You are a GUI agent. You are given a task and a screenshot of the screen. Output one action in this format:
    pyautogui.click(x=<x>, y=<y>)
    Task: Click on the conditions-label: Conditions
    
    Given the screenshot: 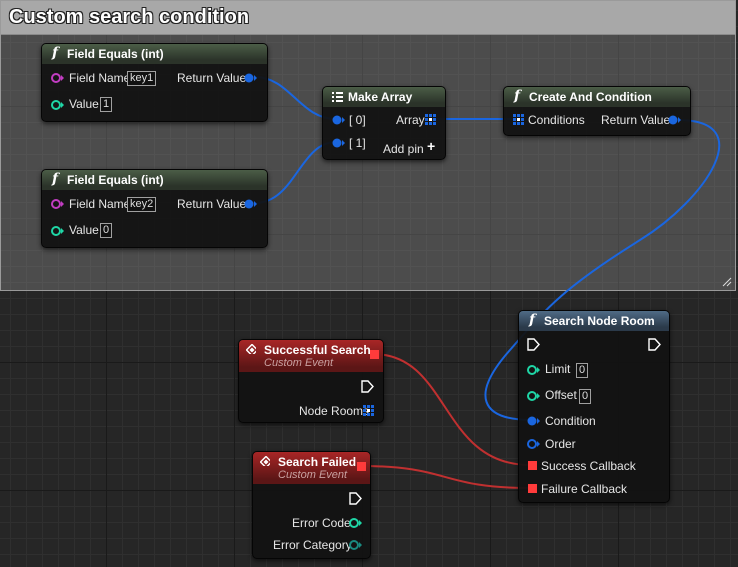 What is the action you would take?
    pyautogui.click(x=556, y=120)
    